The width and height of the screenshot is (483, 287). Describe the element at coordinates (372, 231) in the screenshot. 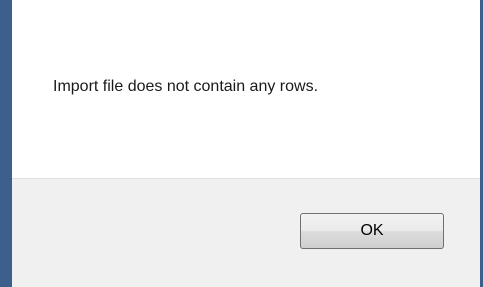

I see `ok-button: OK` at that location.